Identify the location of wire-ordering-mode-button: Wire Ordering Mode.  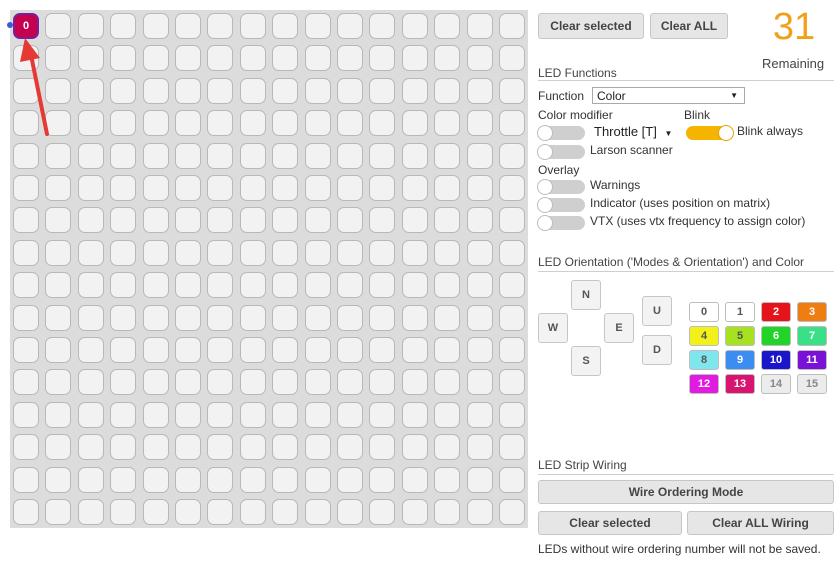
(686, 492).